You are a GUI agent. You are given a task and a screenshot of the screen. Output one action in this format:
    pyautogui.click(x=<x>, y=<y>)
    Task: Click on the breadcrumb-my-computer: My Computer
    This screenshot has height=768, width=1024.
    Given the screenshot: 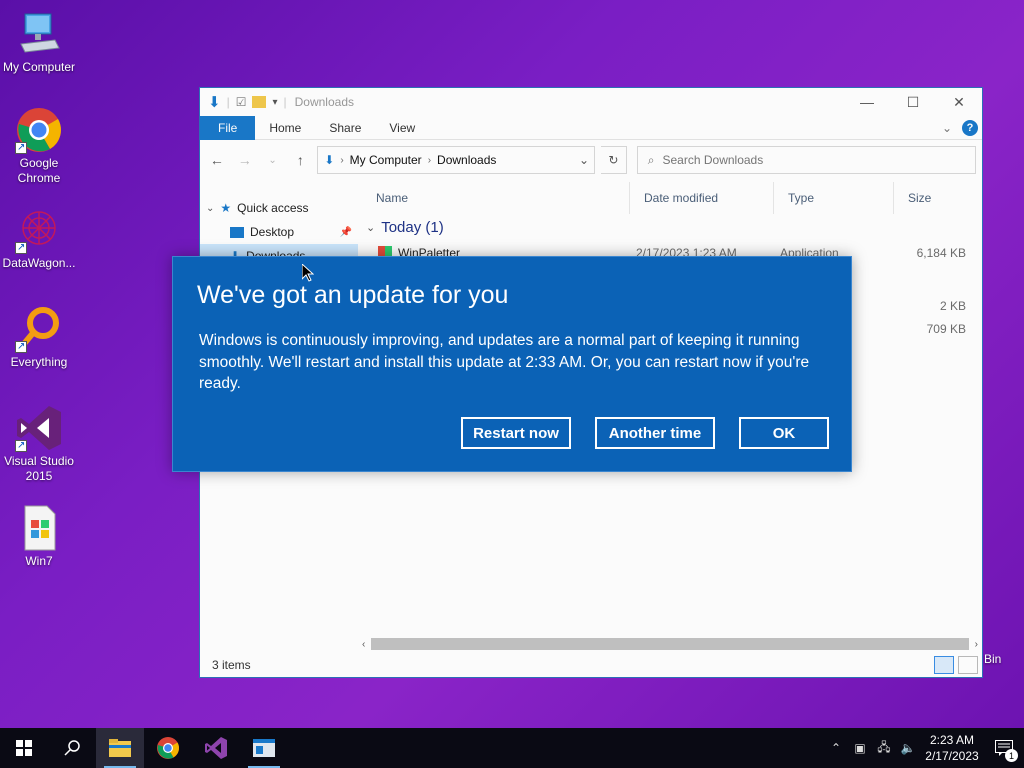 What is the action you would take?
    pyautogui.click(x=386, y=160)
    